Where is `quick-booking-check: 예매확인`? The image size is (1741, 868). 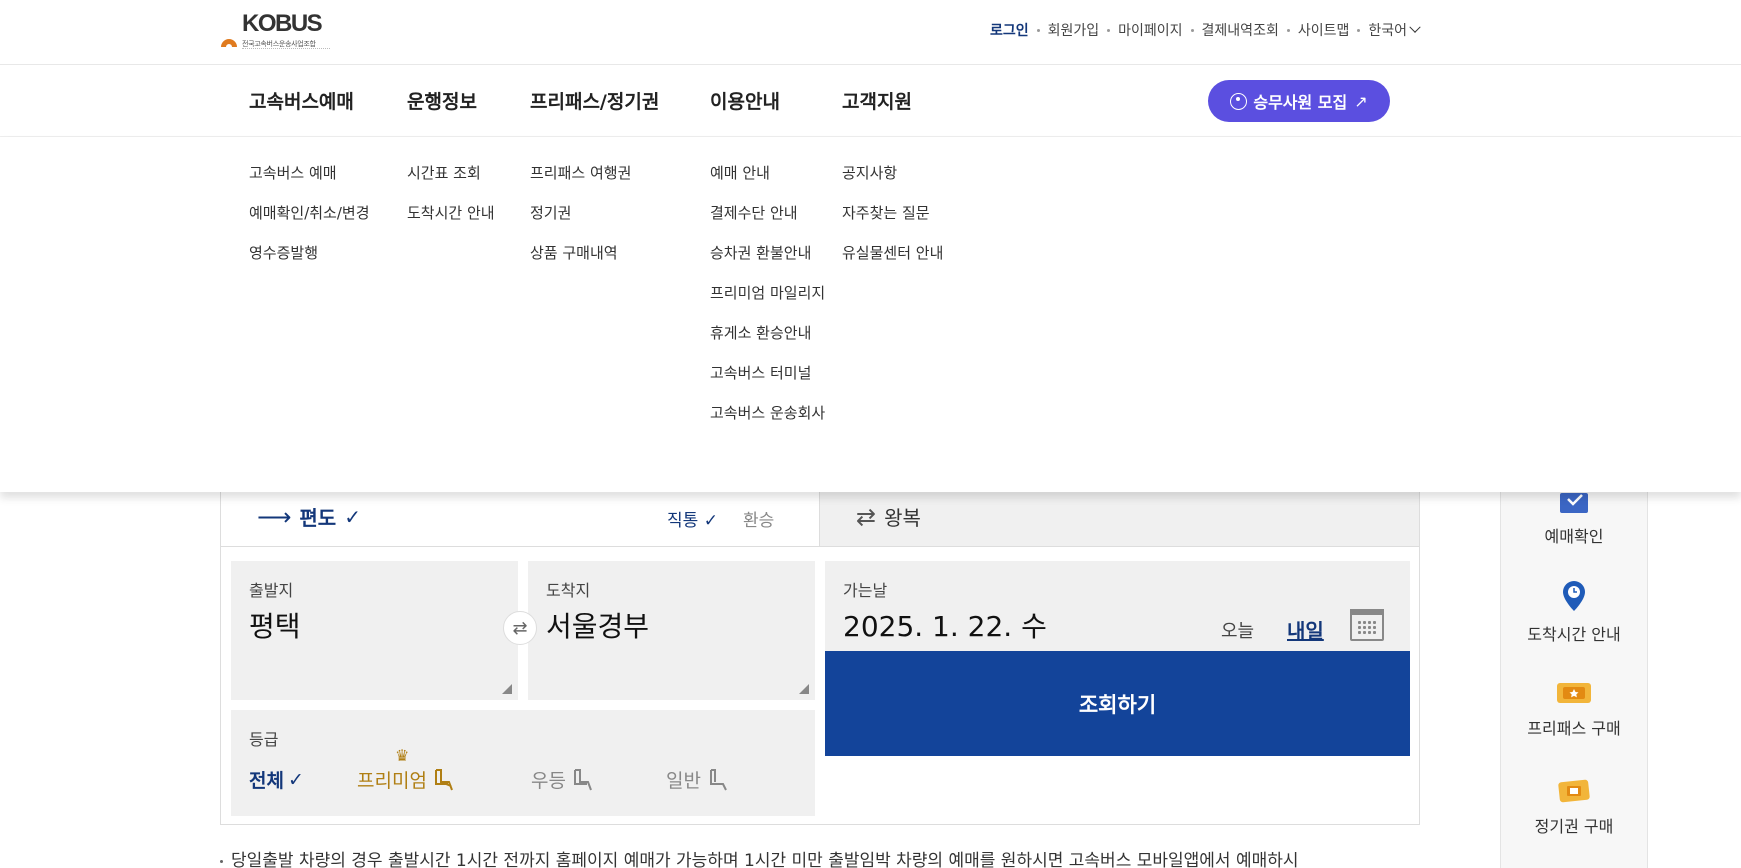
quick-booking-check: 예매확인 is located at coordinates (1574, 515).